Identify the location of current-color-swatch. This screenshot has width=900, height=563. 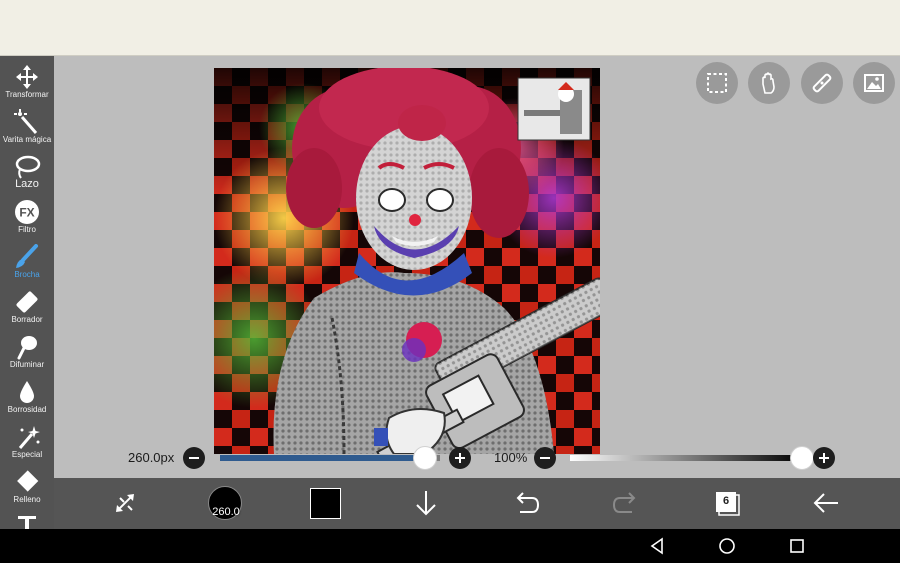
(325, 503).